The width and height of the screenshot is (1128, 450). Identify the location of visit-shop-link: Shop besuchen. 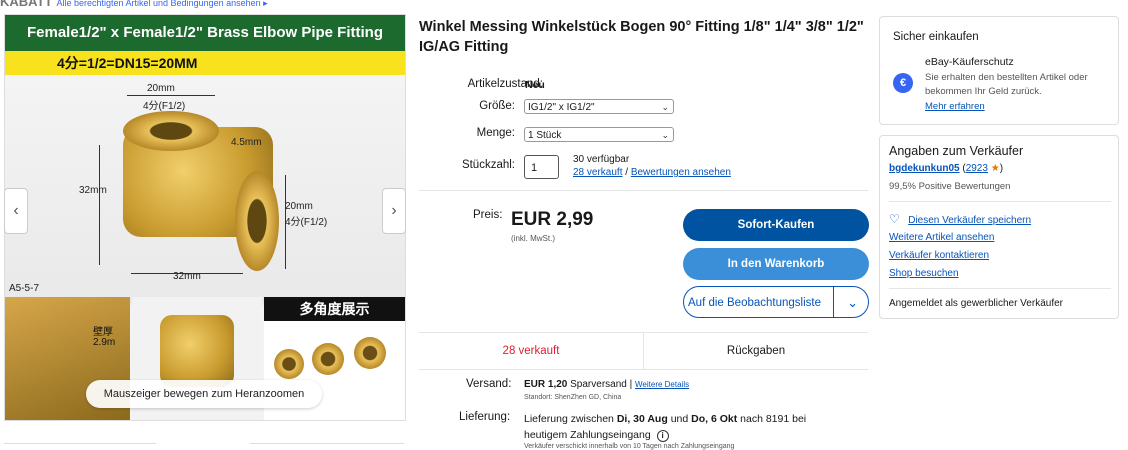
(924, 273).